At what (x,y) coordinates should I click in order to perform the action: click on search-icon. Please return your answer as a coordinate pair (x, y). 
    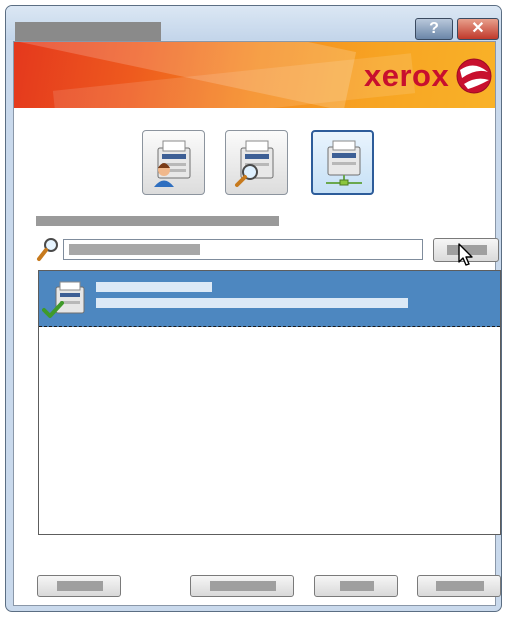
    Looking at the image, I should click on (47, 249).